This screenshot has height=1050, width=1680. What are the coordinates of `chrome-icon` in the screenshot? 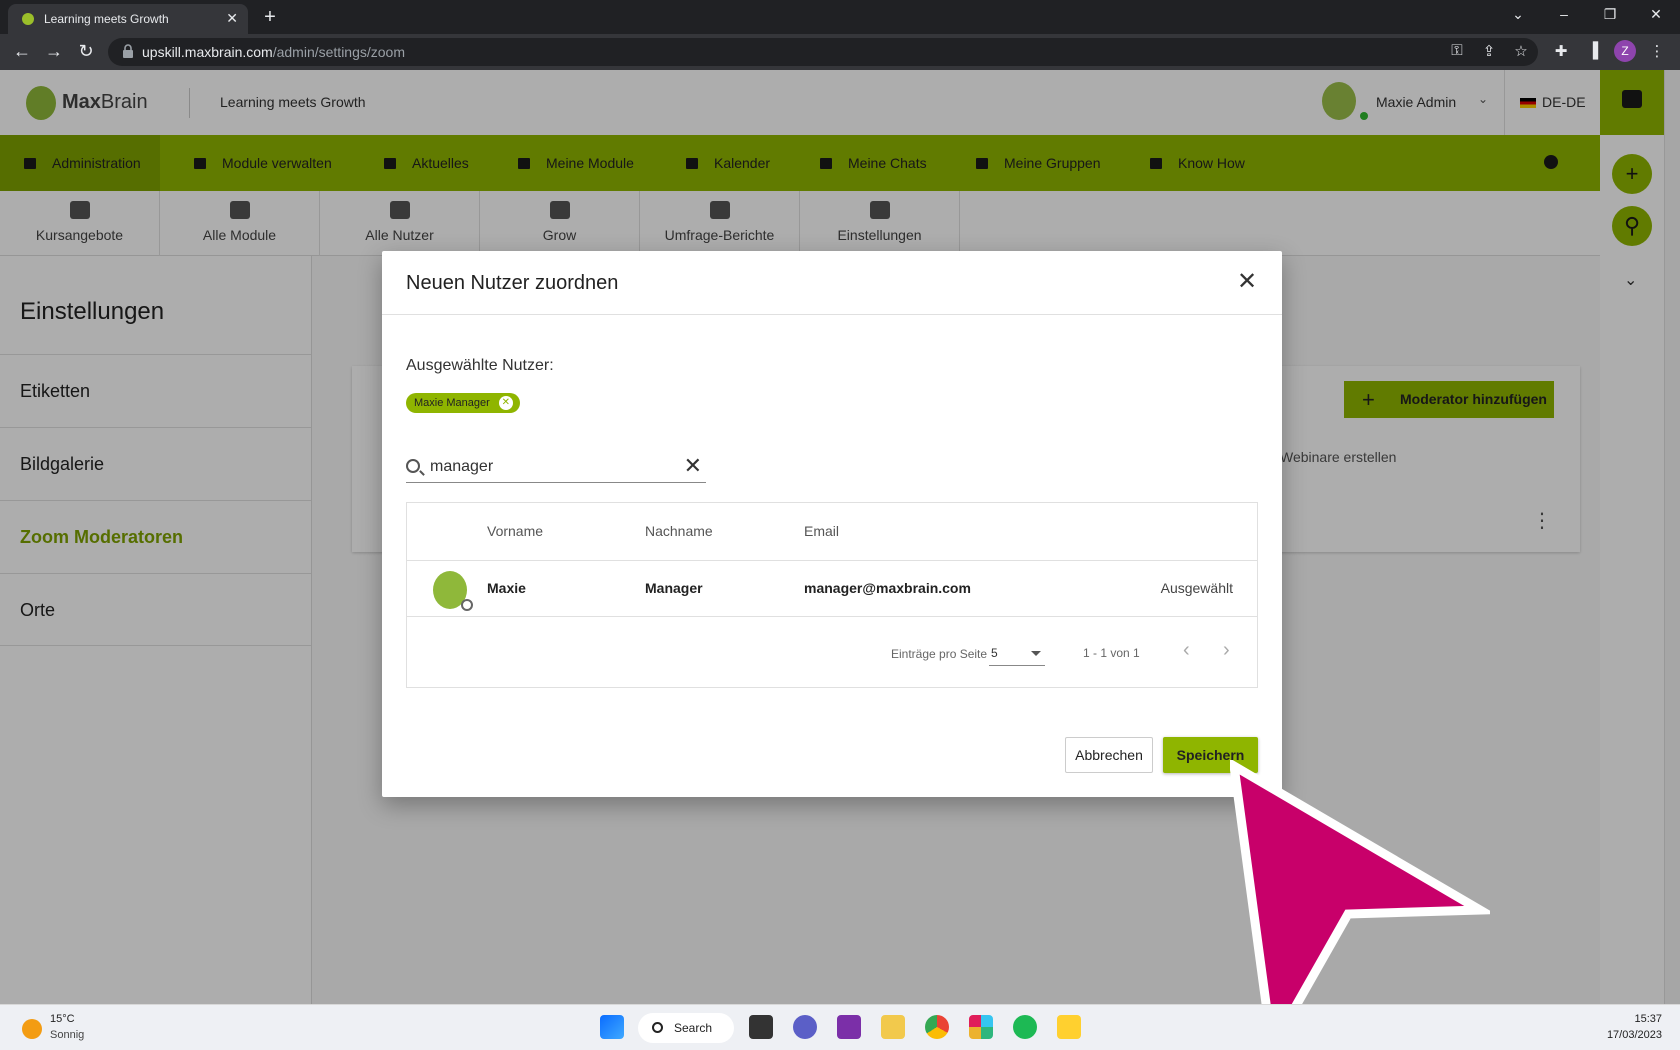 It's located at (937, 1027).